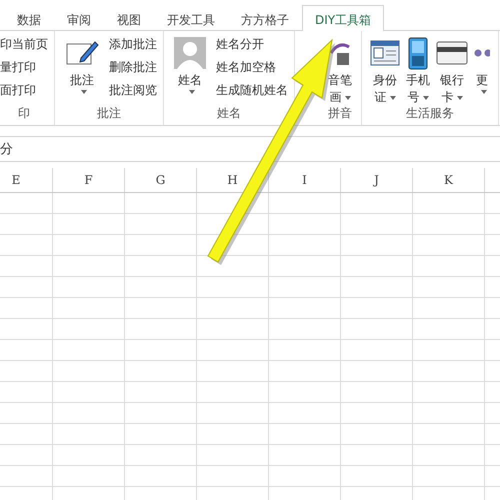  I want to click on ribbon-large-button: 批注, so click(82, 70).